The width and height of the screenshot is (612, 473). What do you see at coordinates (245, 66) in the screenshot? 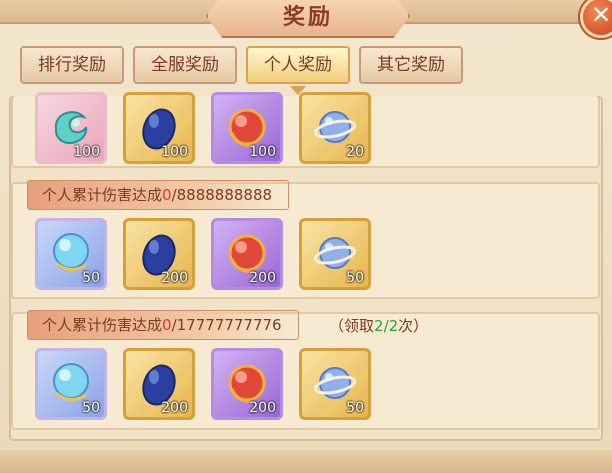
I see `tab-bar: 排行奖励 全服奖励 个人奖励 其它奖励` at bounding box center [245, 66].